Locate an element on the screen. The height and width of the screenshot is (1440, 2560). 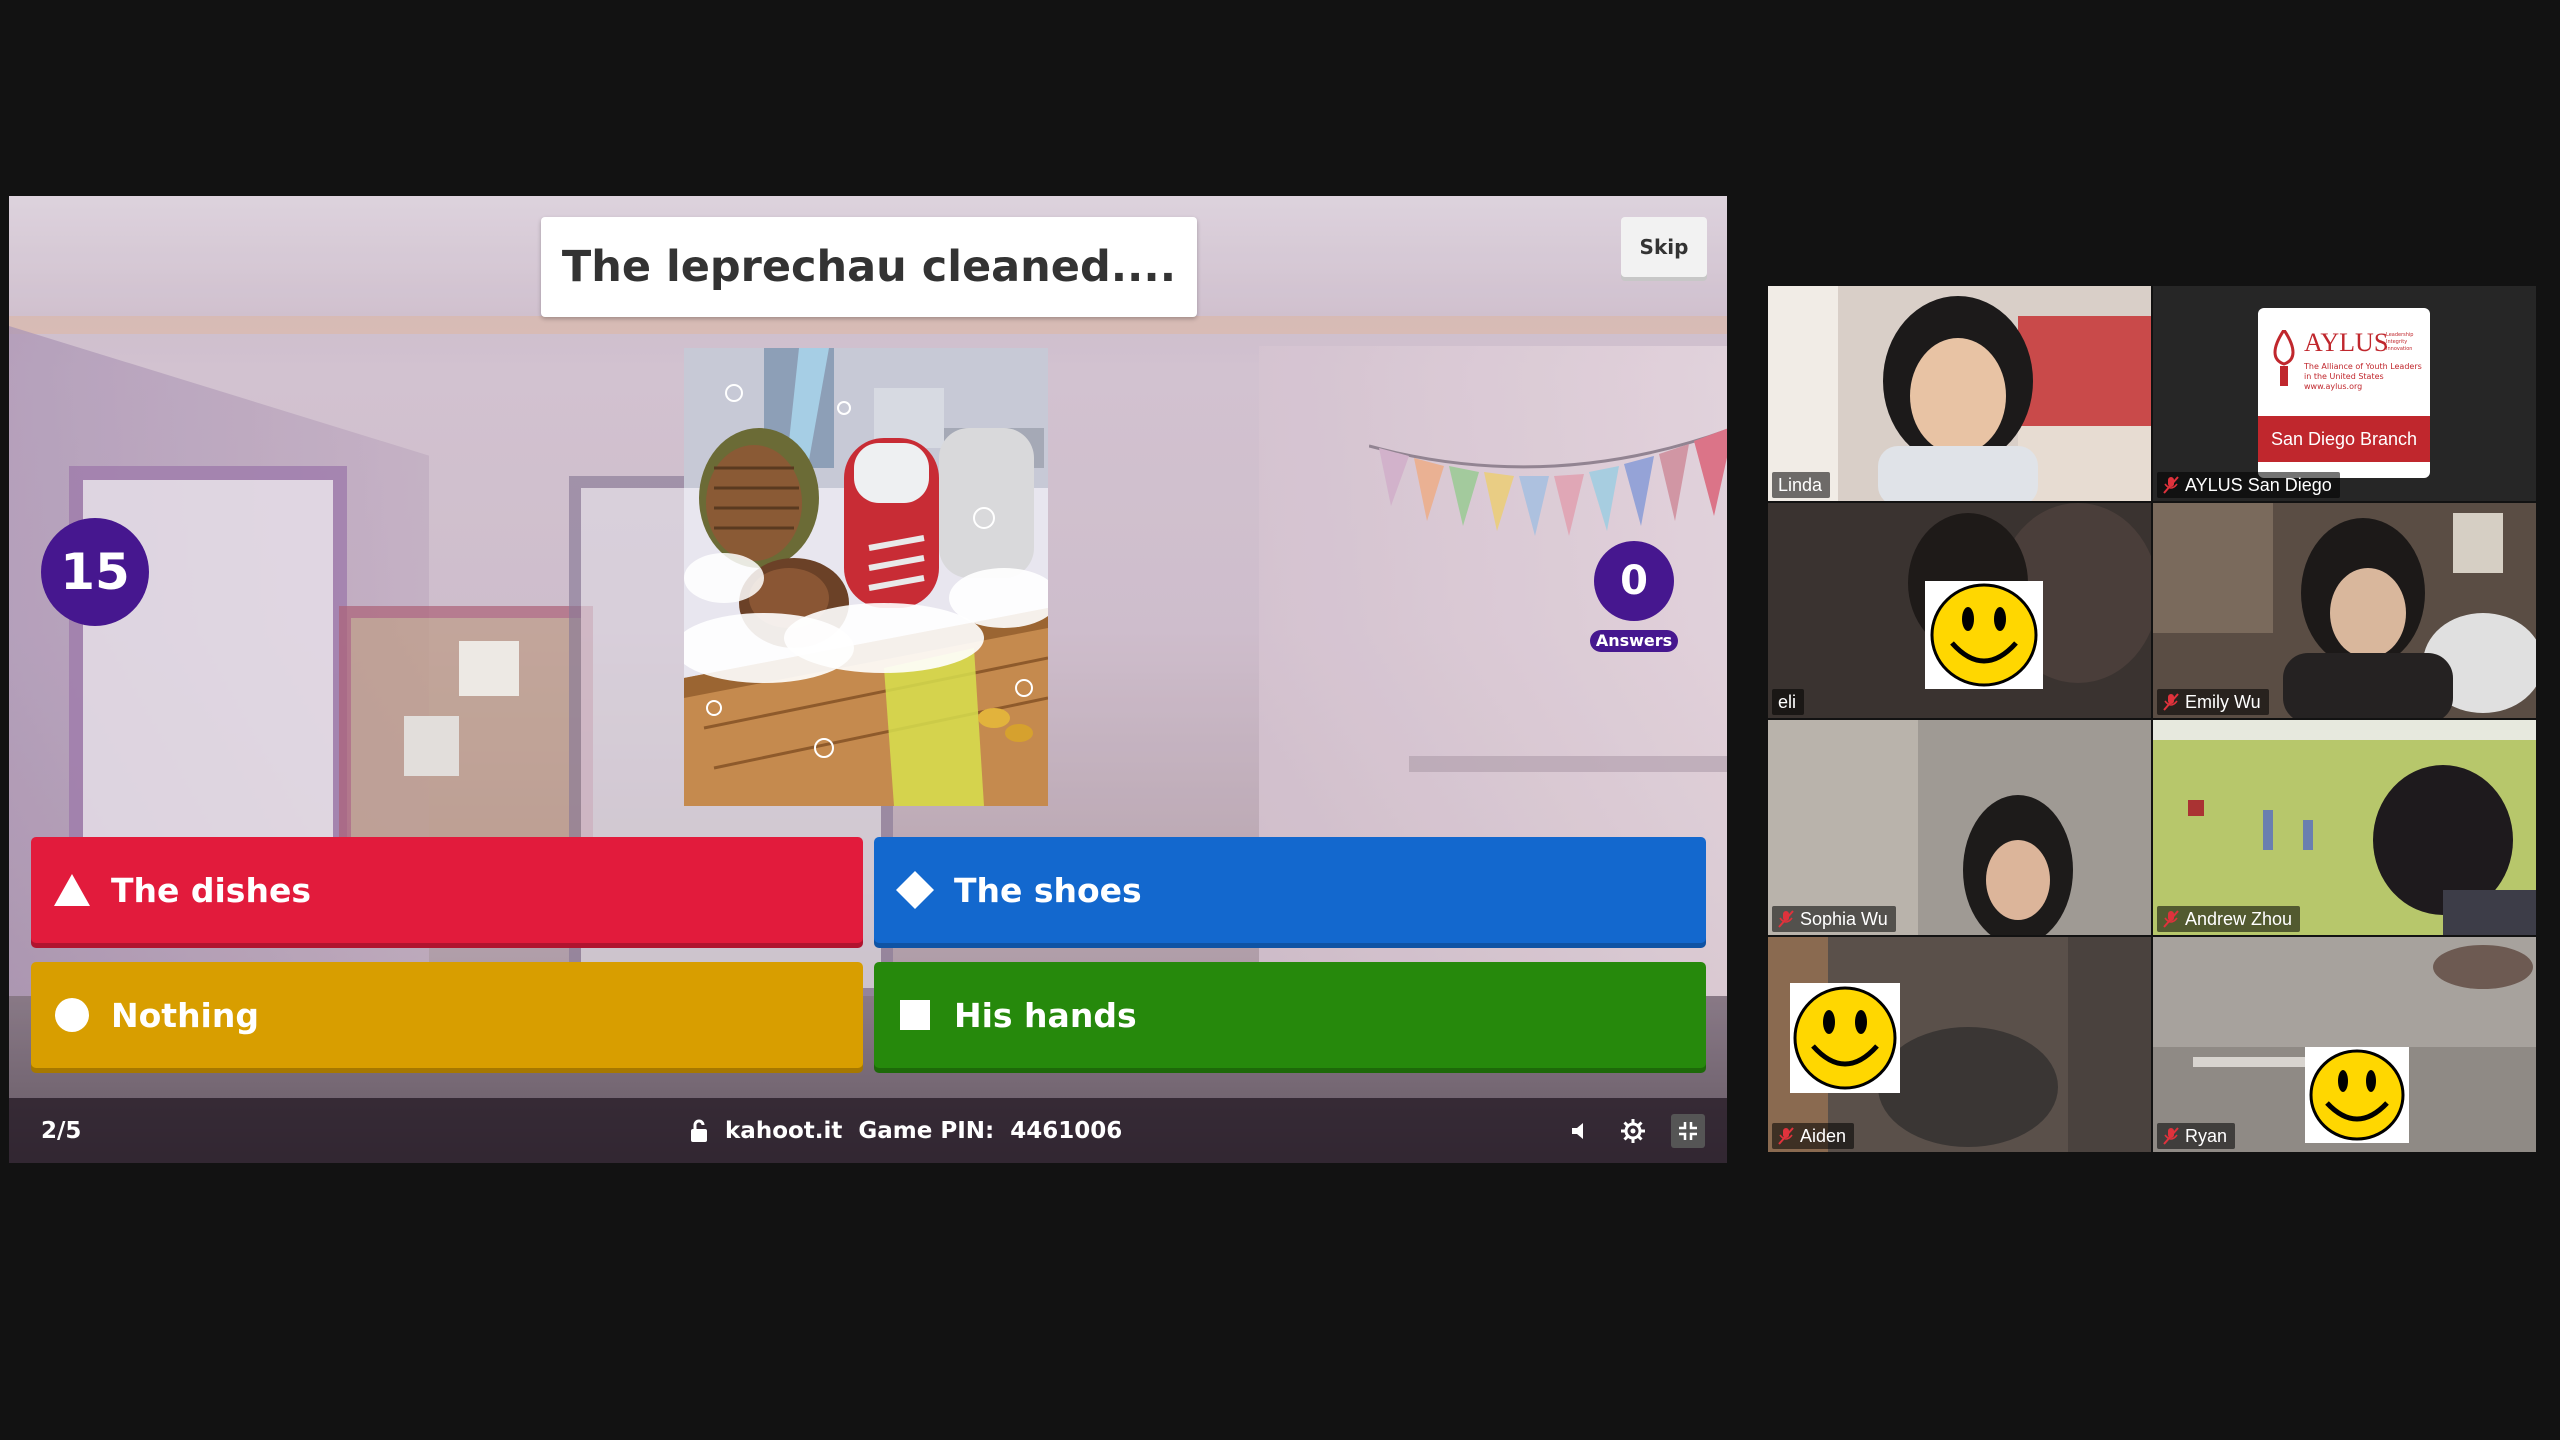
game-controls is located at coordinates (1636, 1130).